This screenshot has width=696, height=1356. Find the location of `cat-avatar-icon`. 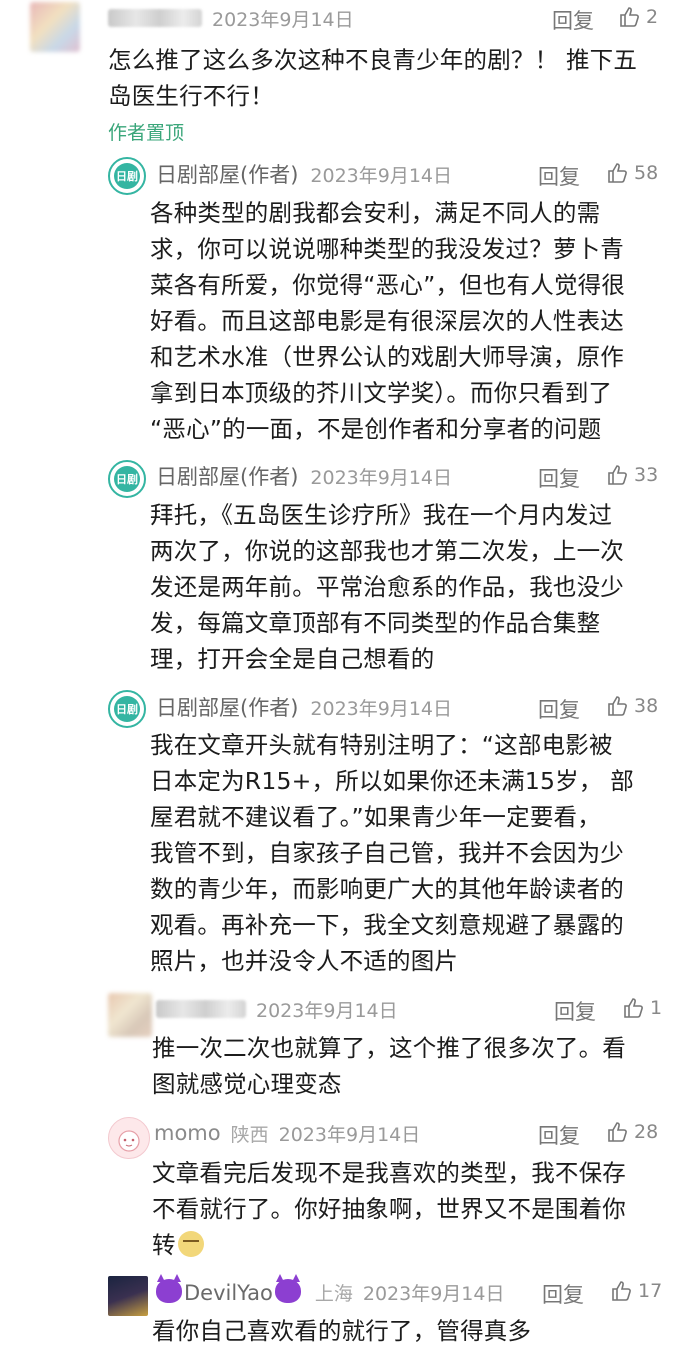

cat-avatar-icon is located at coordinates (129, 1141).